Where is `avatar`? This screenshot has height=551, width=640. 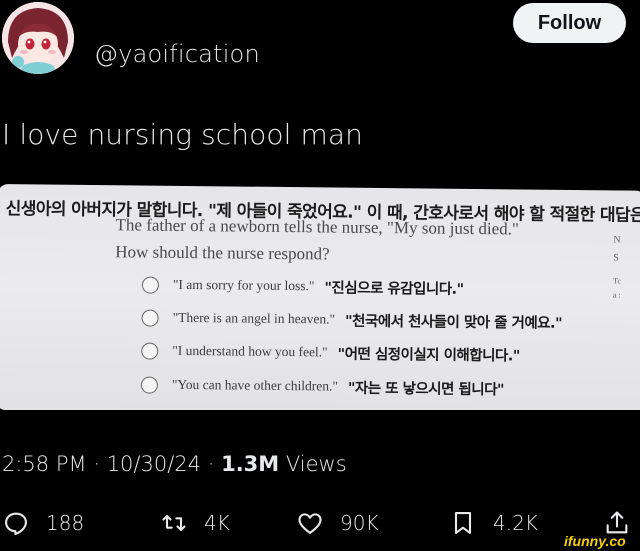 avatar is located at coordinates (38, 38).